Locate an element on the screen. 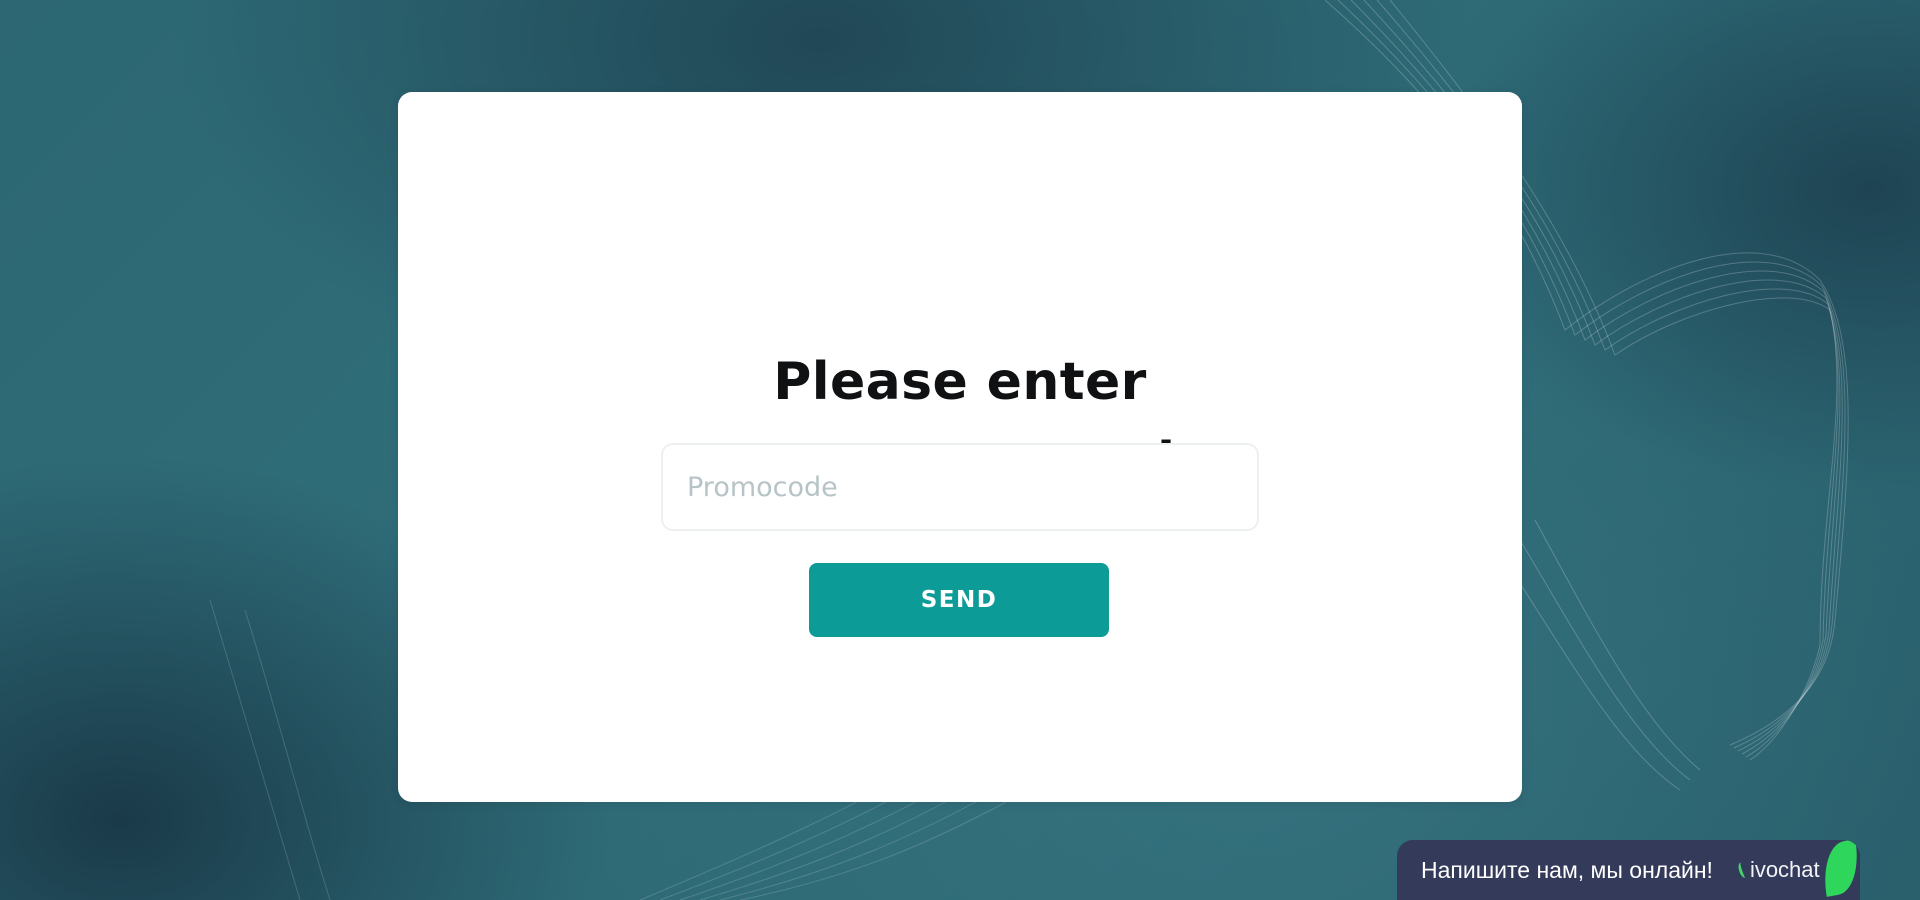 This screenshot has height=900, width=1920. page-title-line-1: Please enter is located at coordinates (960, 382).